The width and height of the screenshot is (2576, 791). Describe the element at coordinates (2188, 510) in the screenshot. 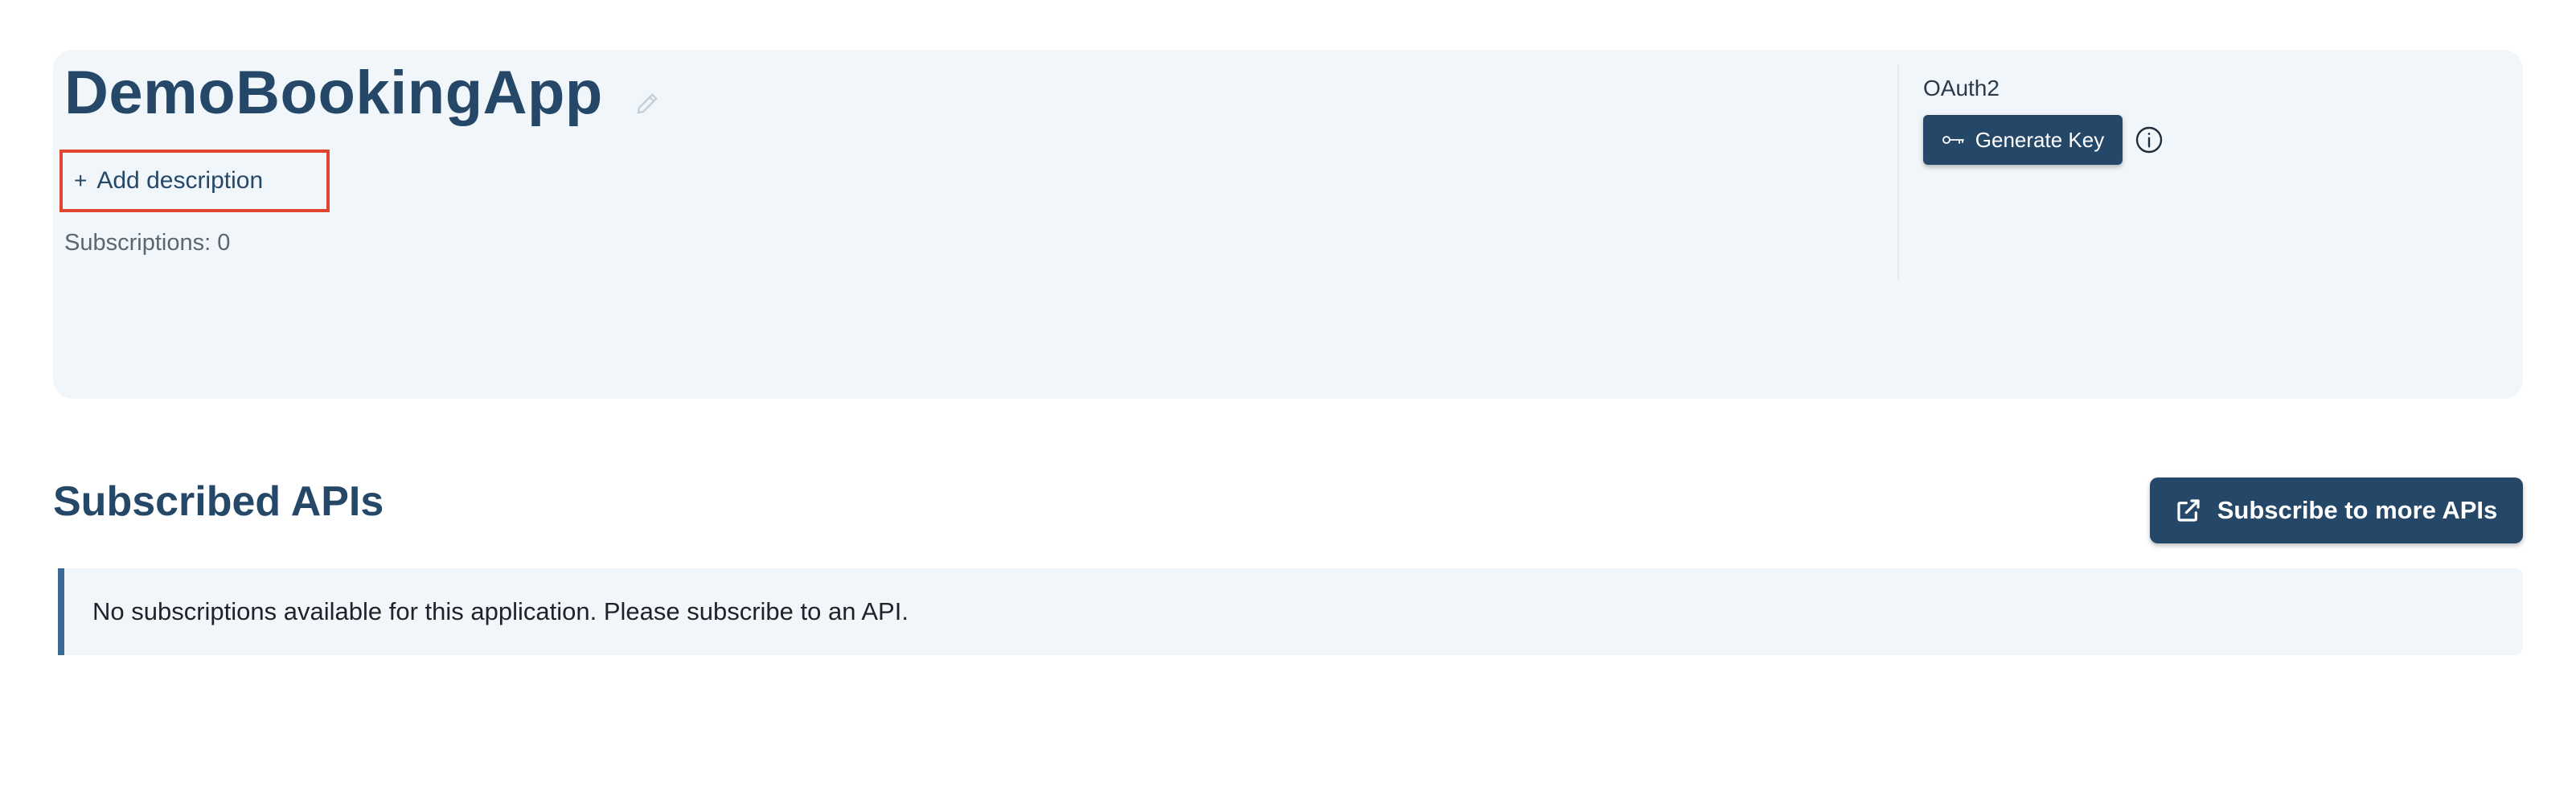

I see `external-link-icon` at that location.